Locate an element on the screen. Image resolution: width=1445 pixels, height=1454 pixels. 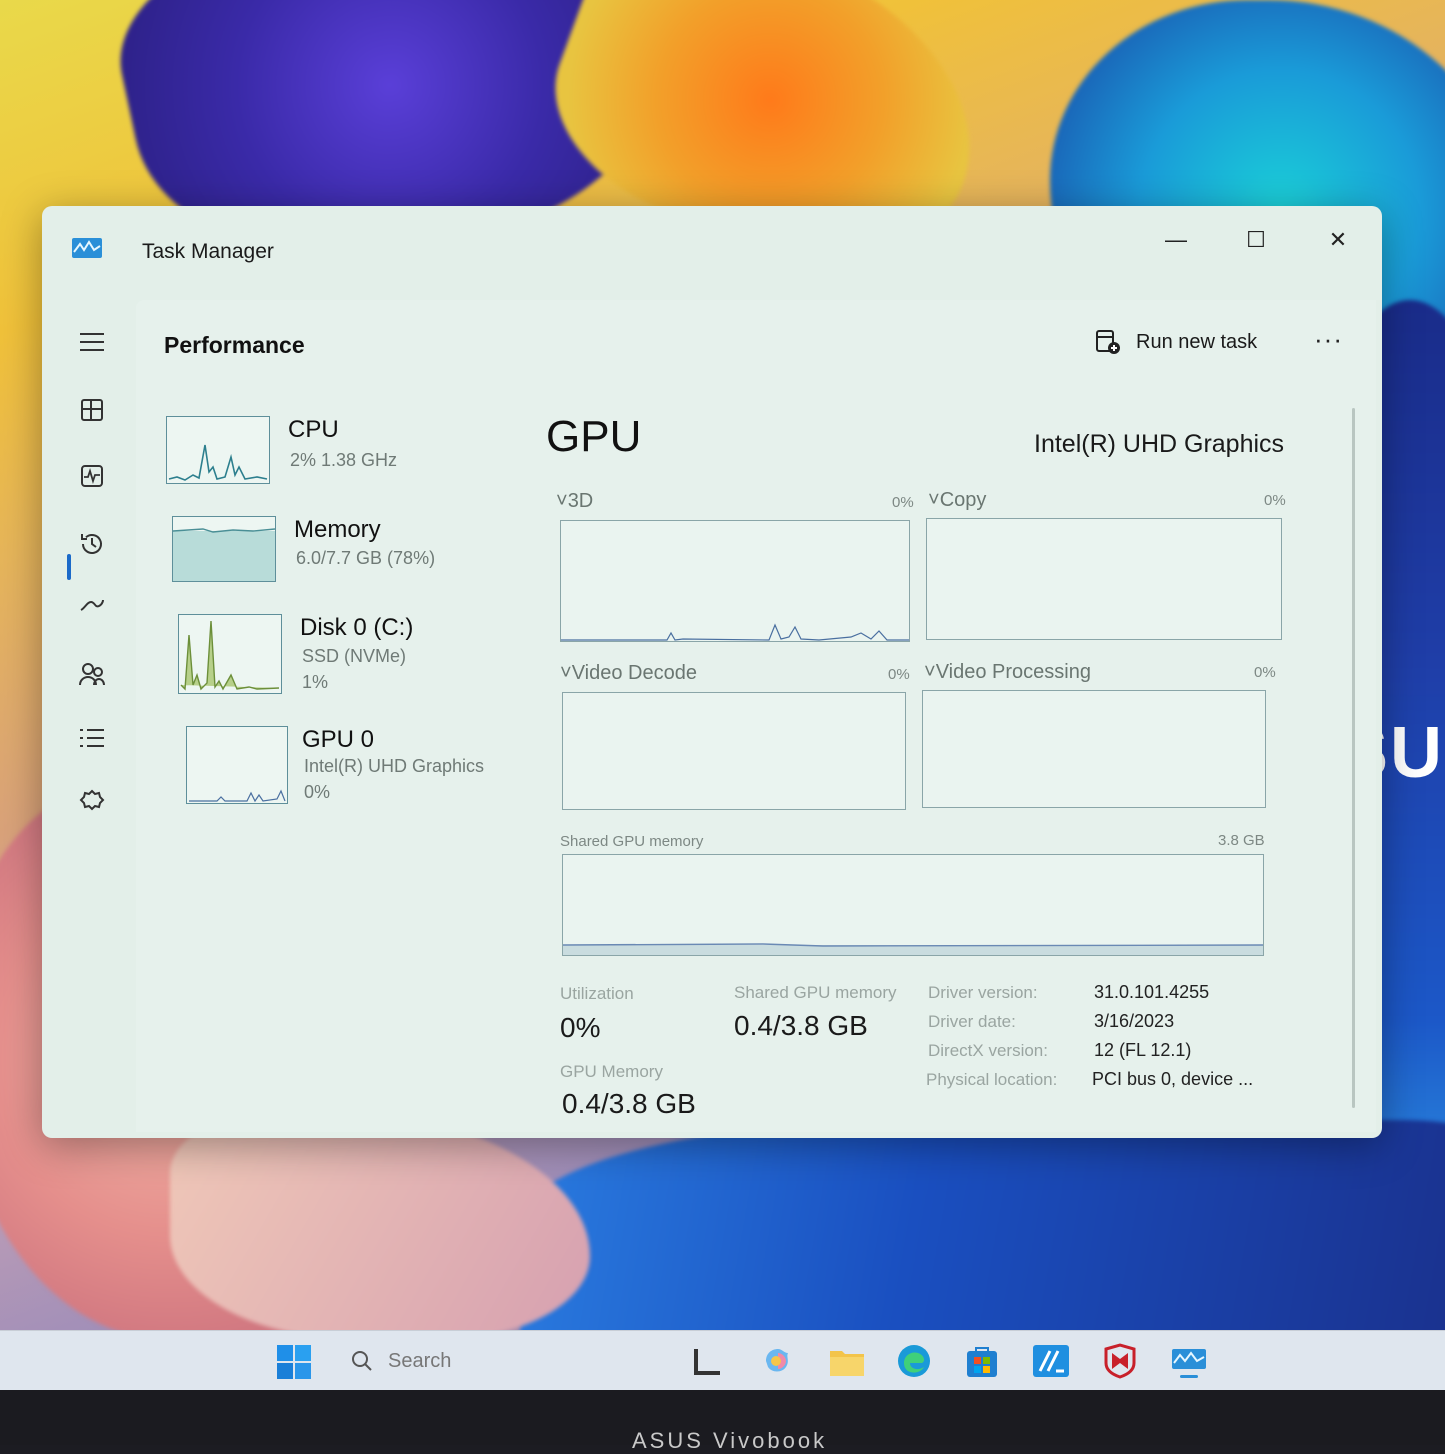
navigation-rail is located at coordinates (100, 717).